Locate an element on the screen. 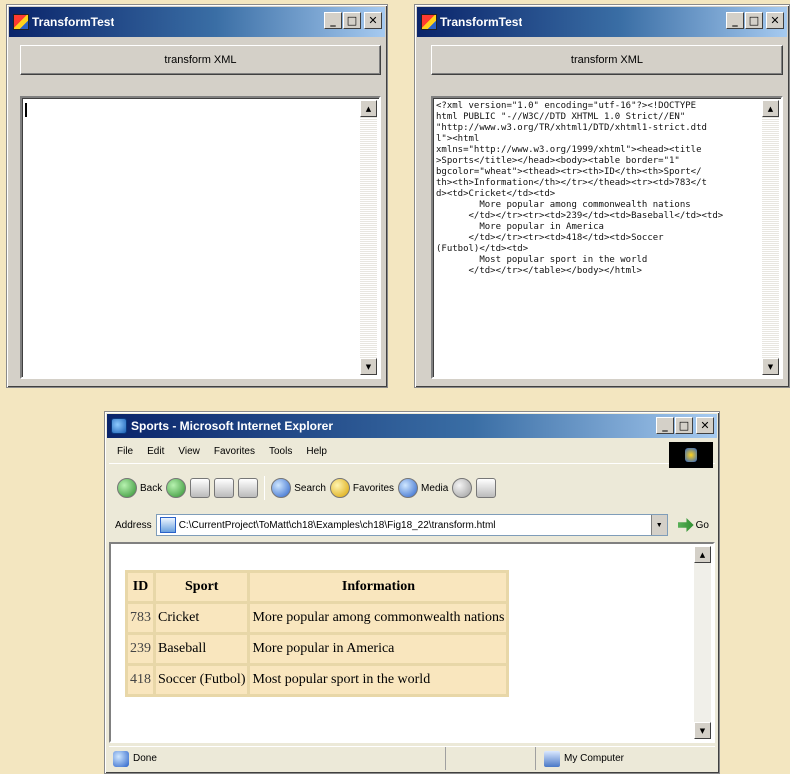 The width and height of the screenshot is (790, 774). go-button: Go is located at coordinates (693, 525).